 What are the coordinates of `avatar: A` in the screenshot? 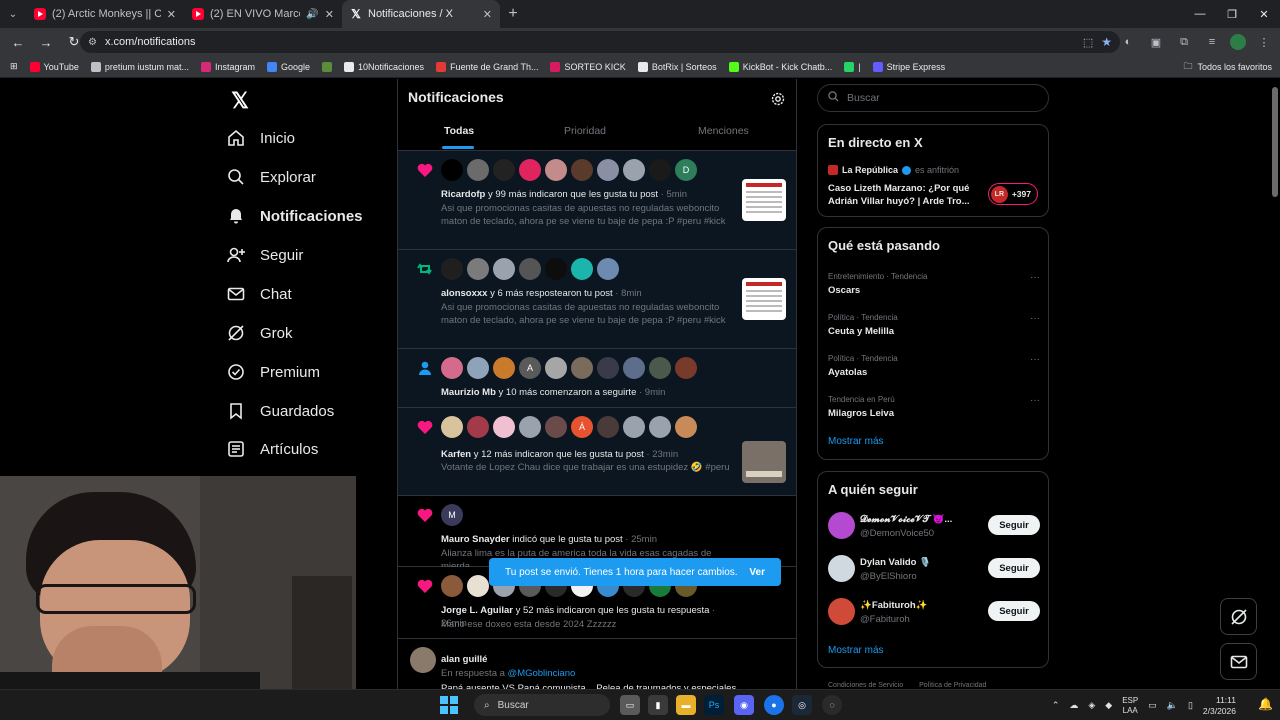 It's located at (530, 368).